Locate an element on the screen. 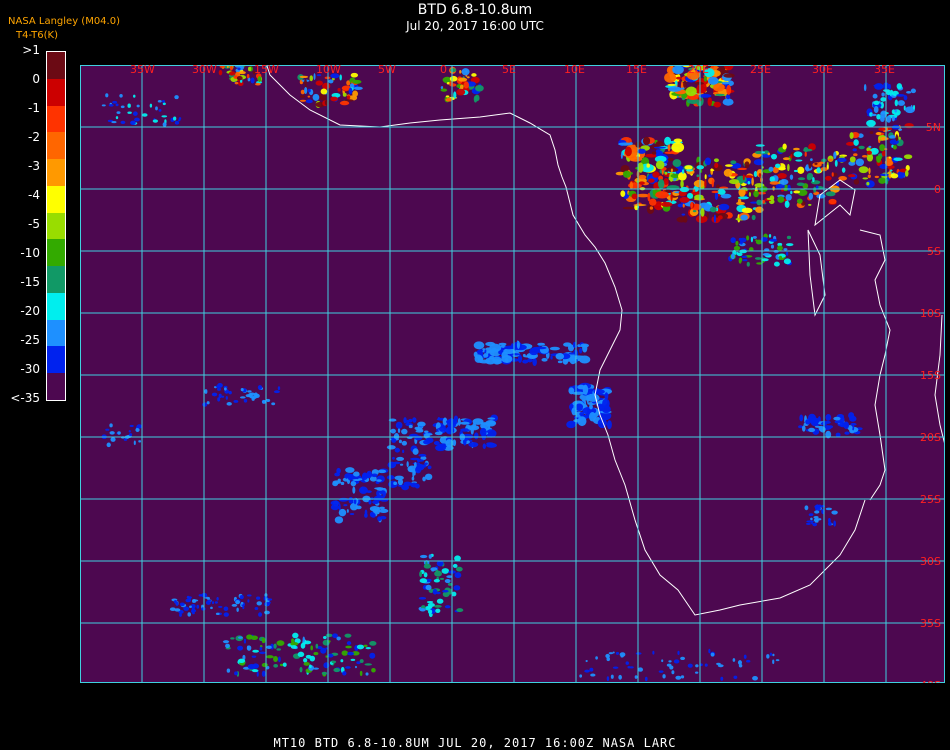 This screenshot has width=950, height=750. latitude-label: 15S is located at coordinates (930, 375).